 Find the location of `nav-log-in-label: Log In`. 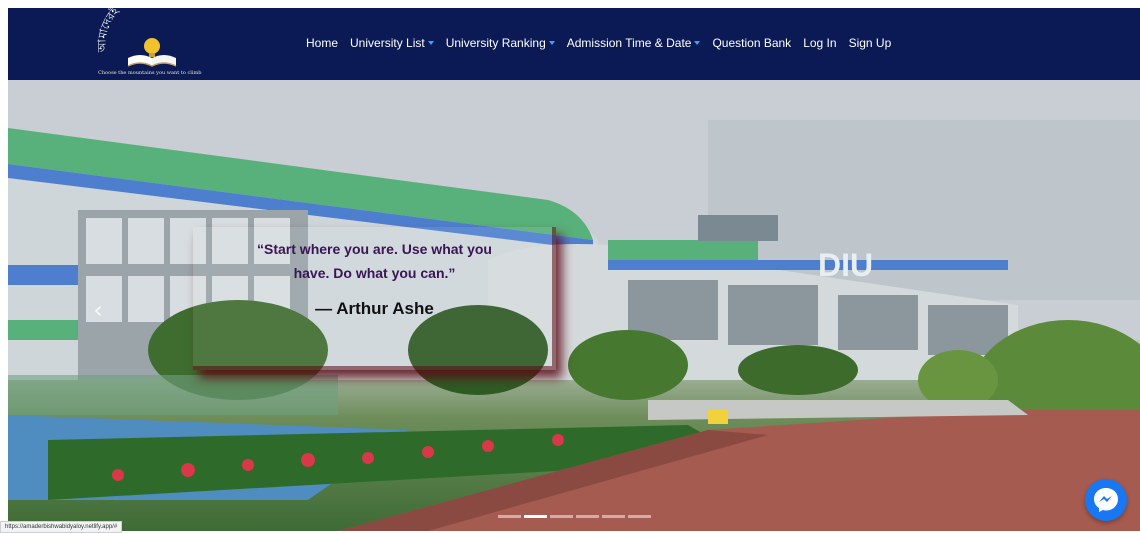

nav-log-in-label: Log In is located at coordinates (820, 43).